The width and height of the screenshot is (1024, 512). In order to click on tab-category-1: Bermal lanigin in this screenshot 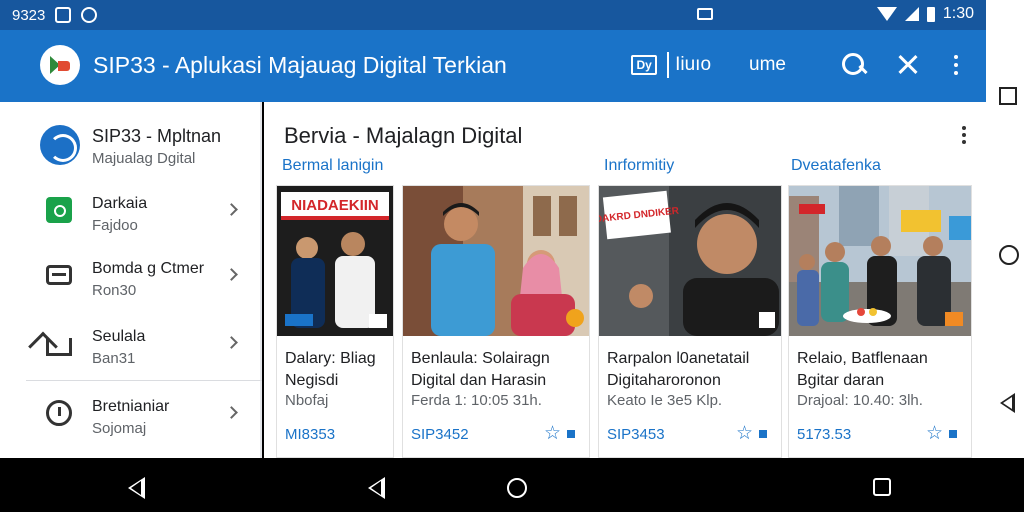, I will do `click(332, 166)`.